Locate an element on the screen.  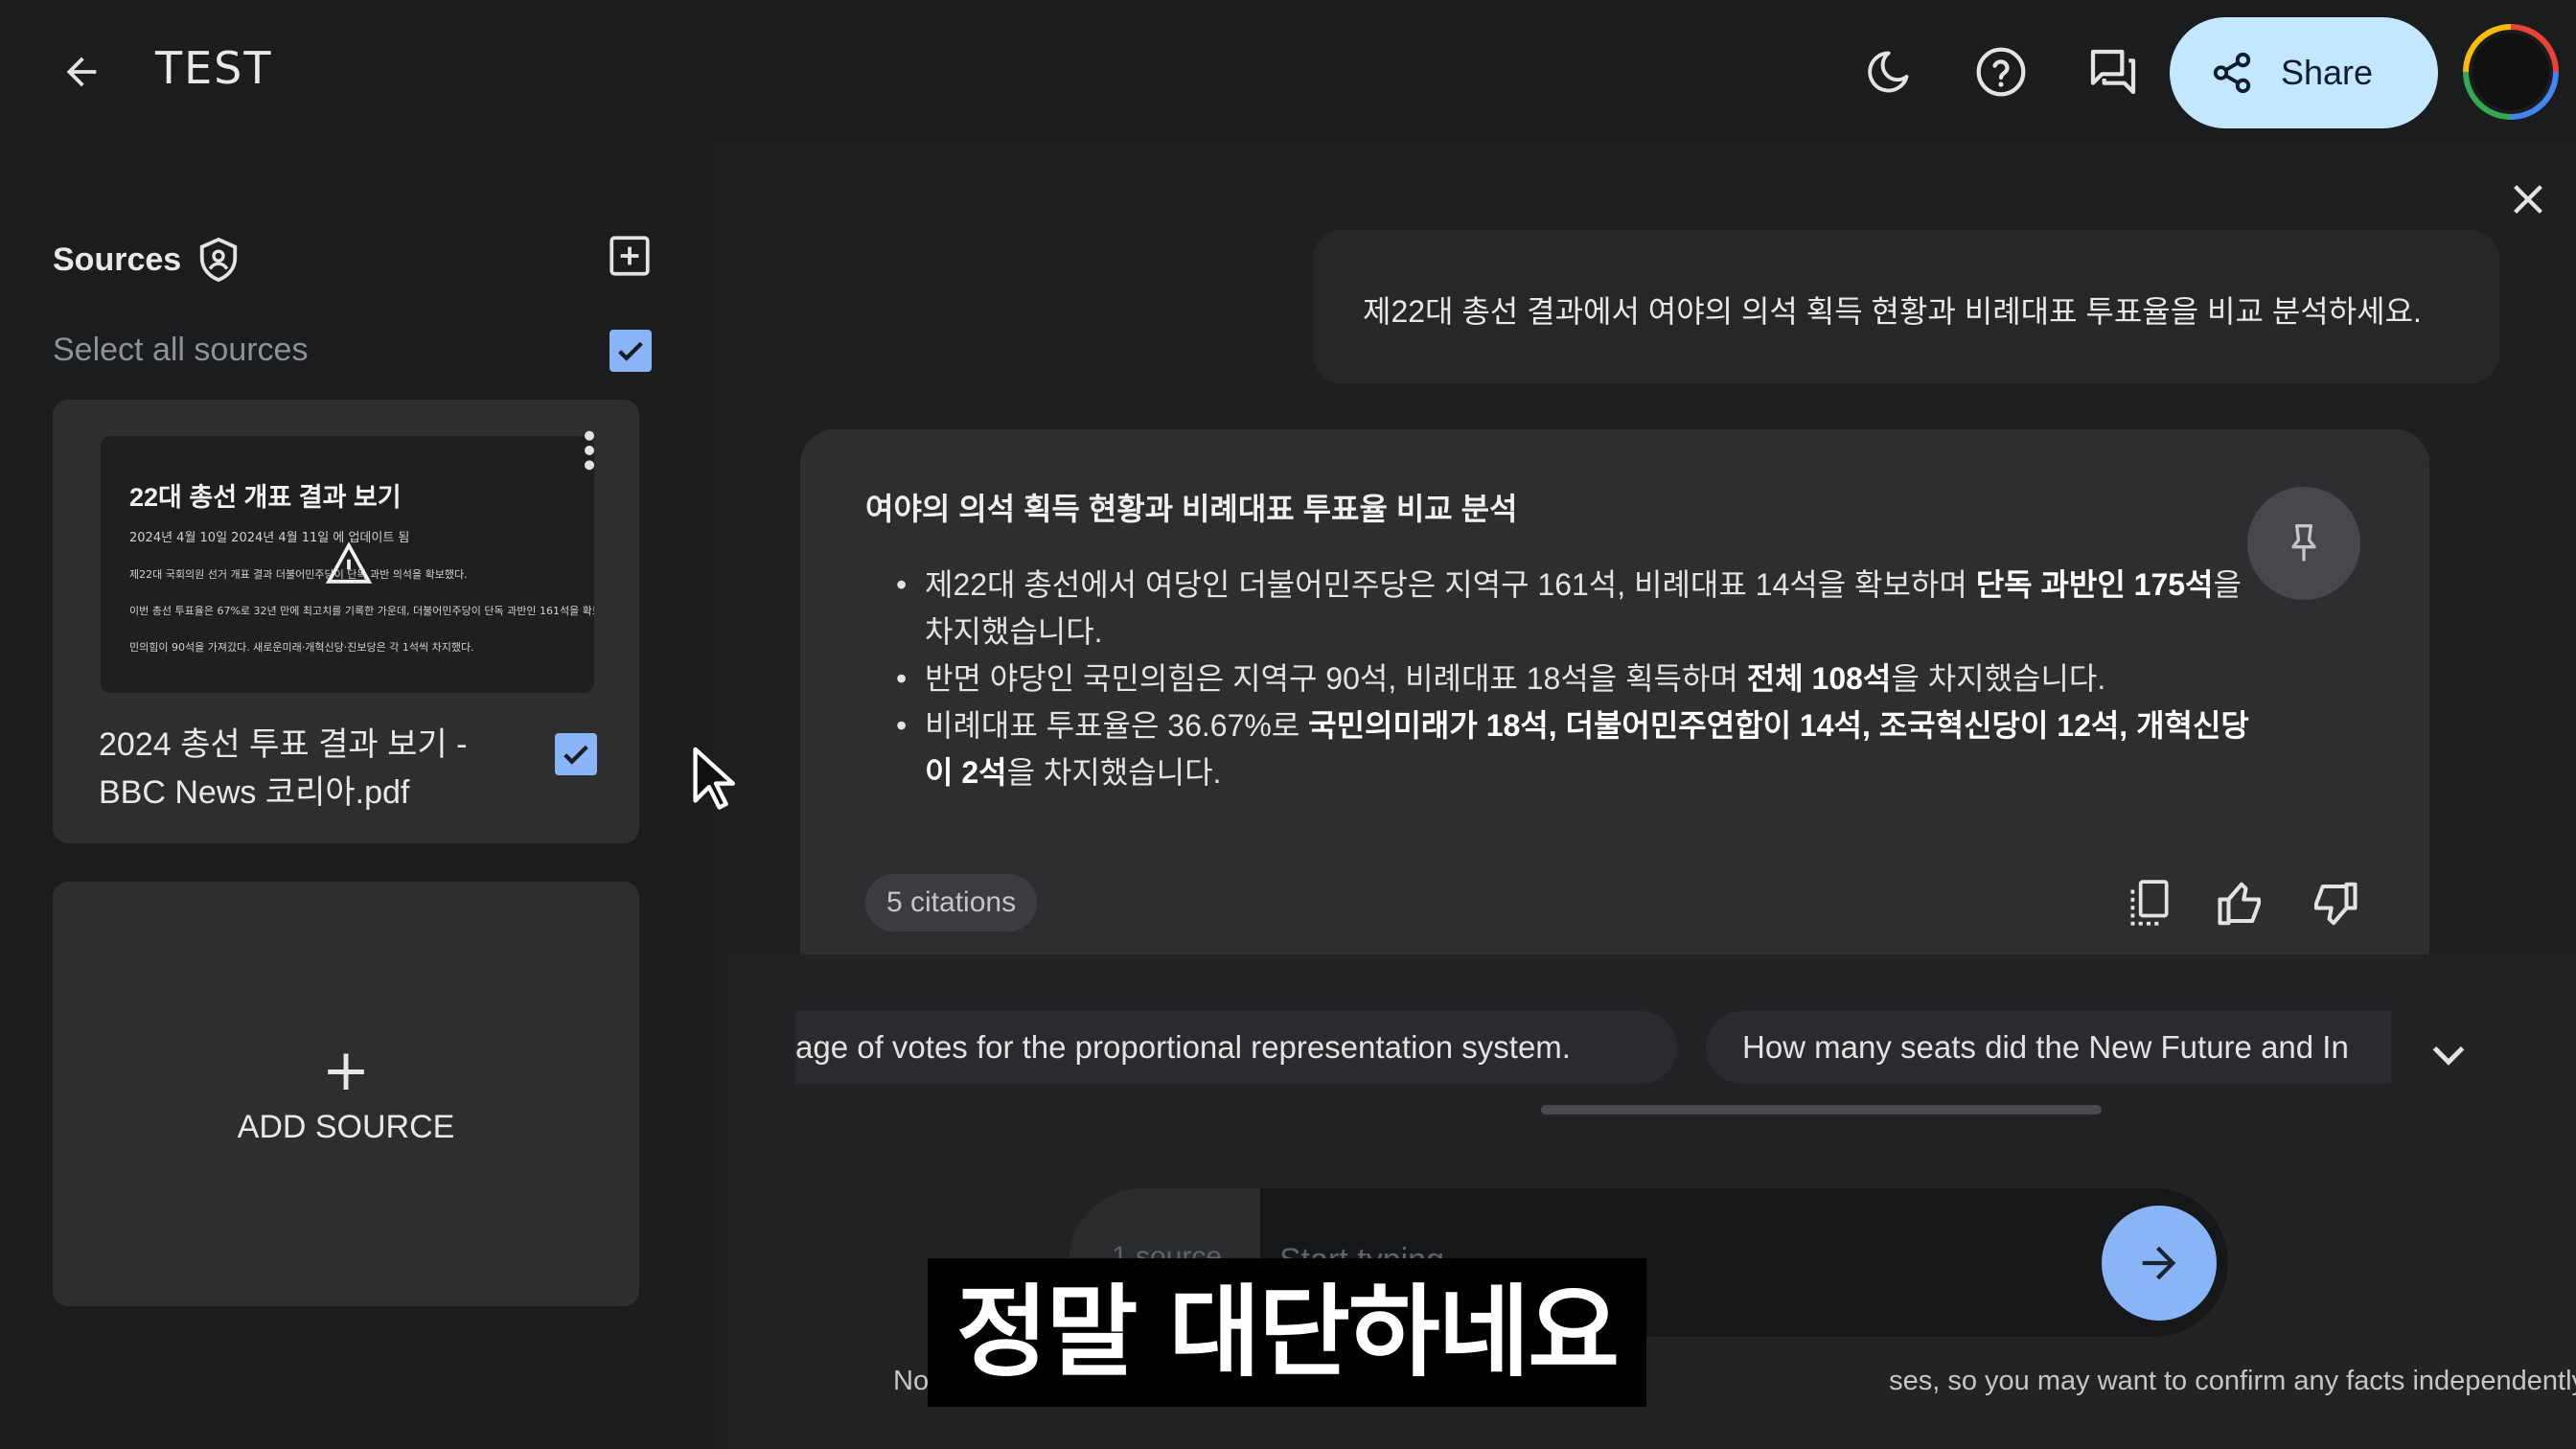
chat-button is located at coordinates (2113, 72).